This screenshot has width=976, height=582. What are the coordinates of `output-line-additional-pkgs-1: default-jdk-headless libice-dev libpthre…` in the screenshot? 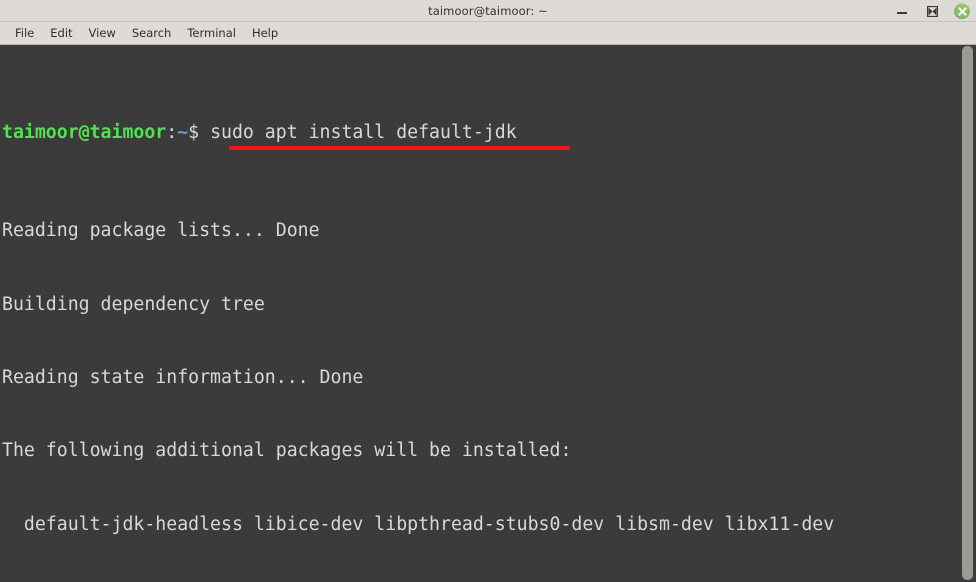 It's located at (418, 524).